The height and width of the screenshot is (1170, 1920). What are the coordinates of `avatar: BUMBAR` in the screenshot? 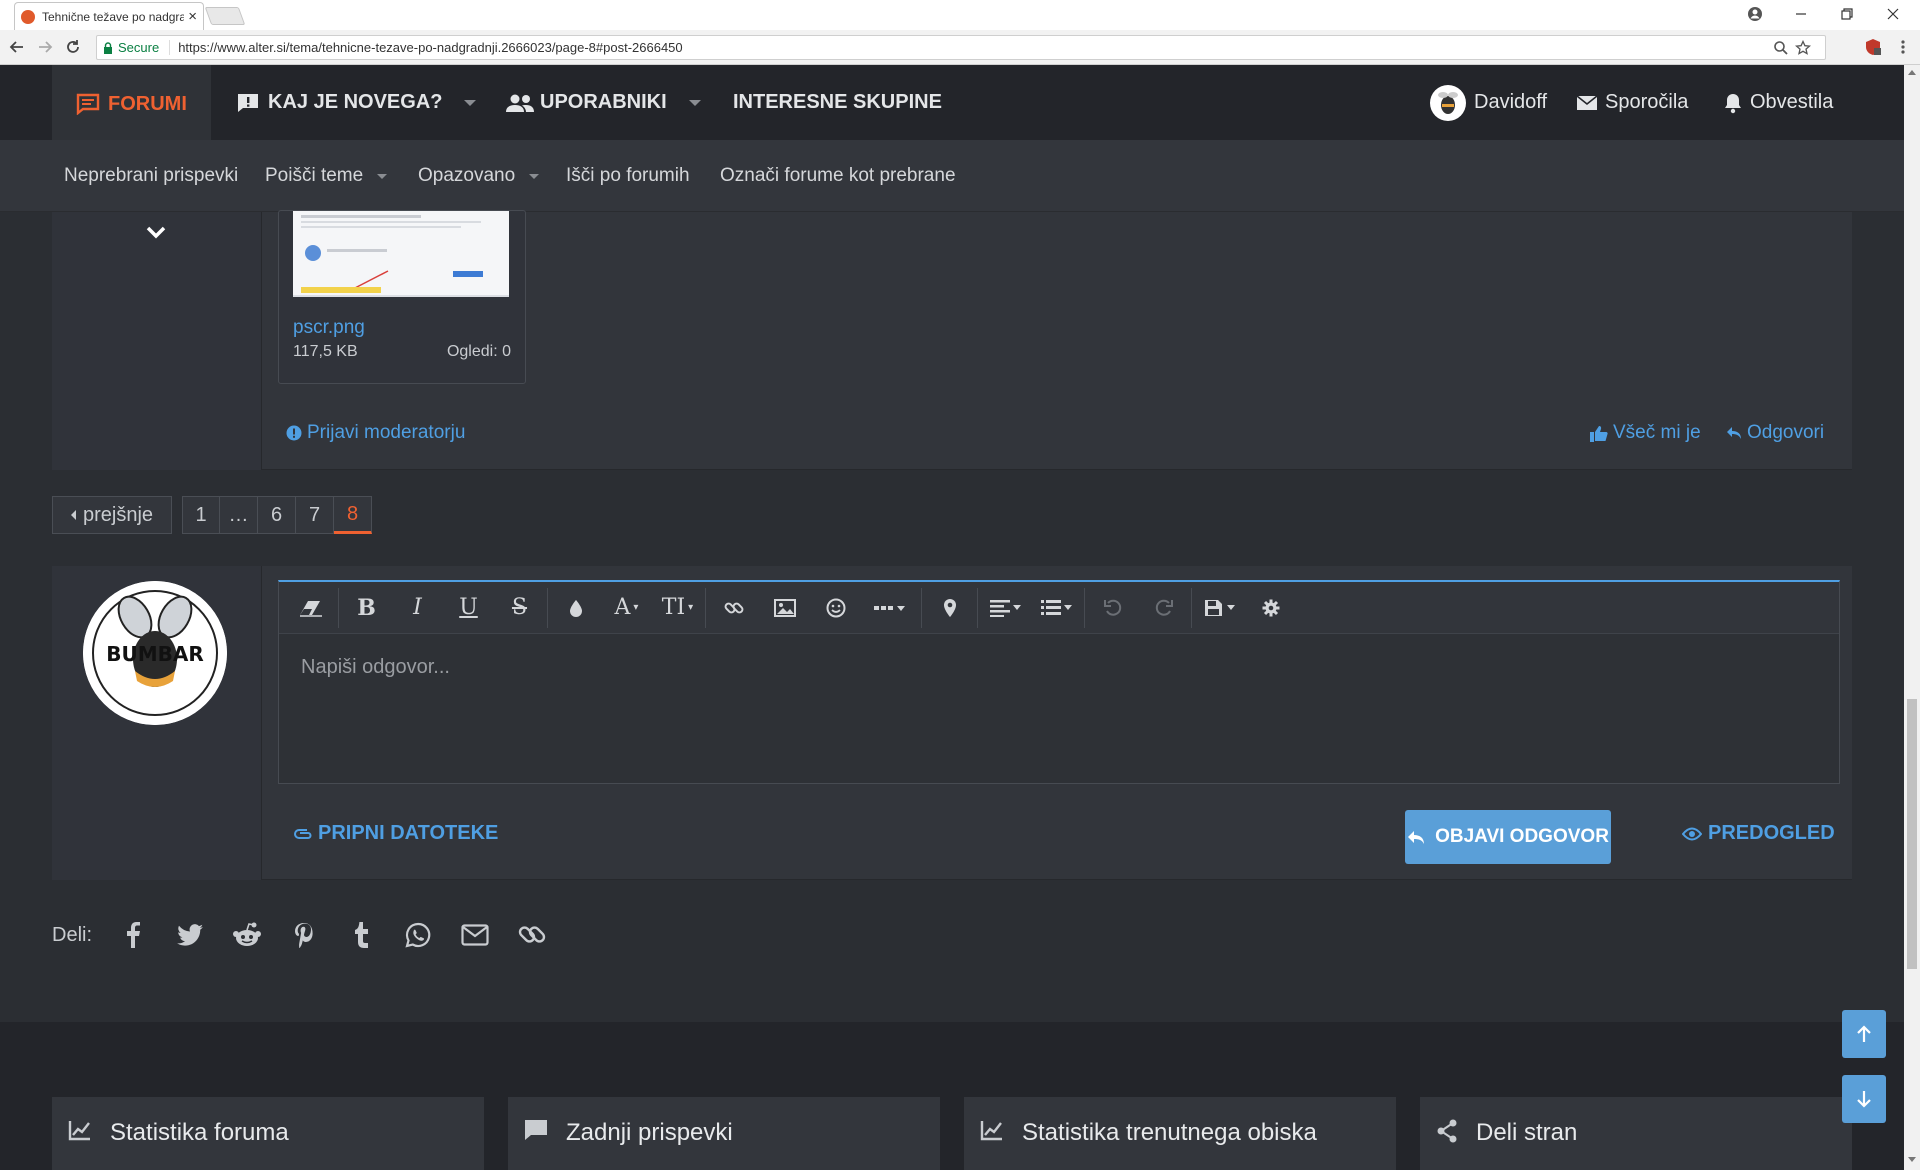 It's located at (155, 653).